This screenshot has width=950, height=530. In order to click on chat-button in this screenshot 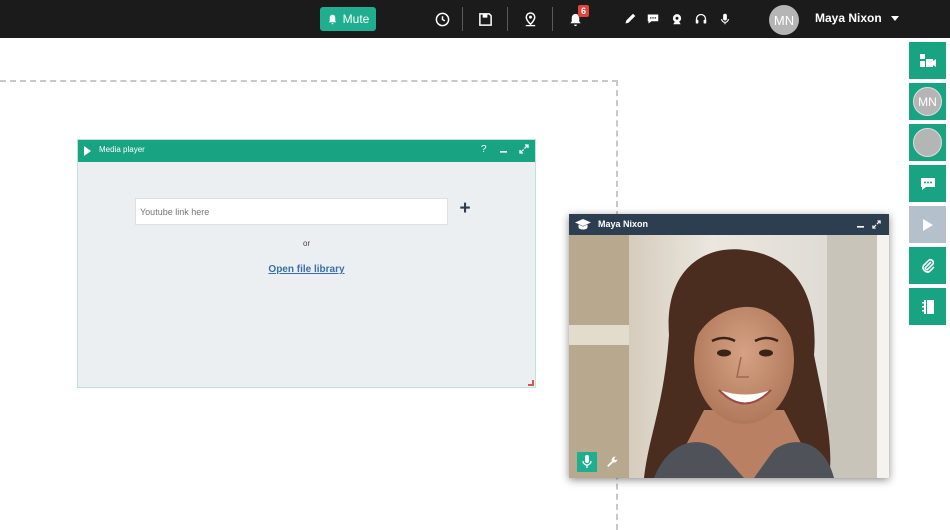, I will do `click(927, 183)`.